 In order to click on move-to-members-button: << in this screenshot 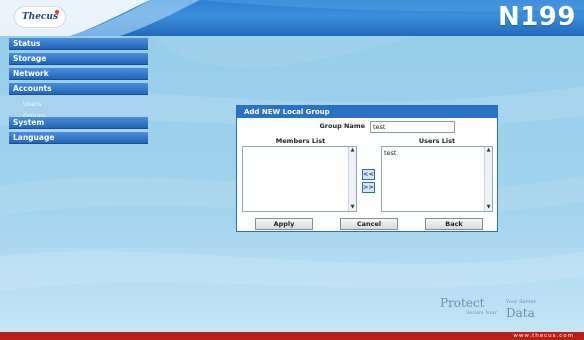, I will do `click(368, 174)`.